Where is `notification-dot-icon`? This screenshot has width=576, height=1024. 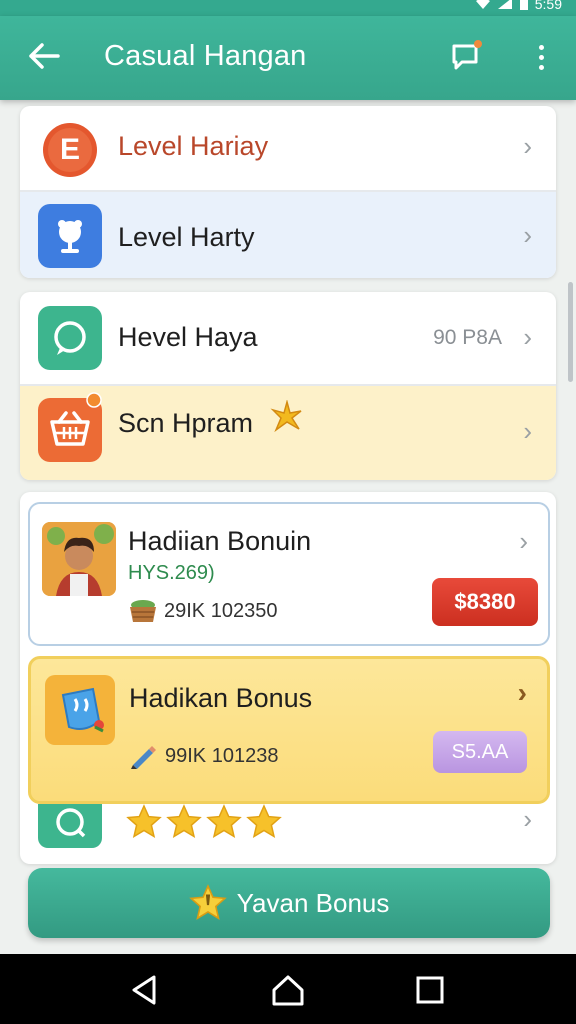 notification-dot-icon is located at coordinates (94, 400).